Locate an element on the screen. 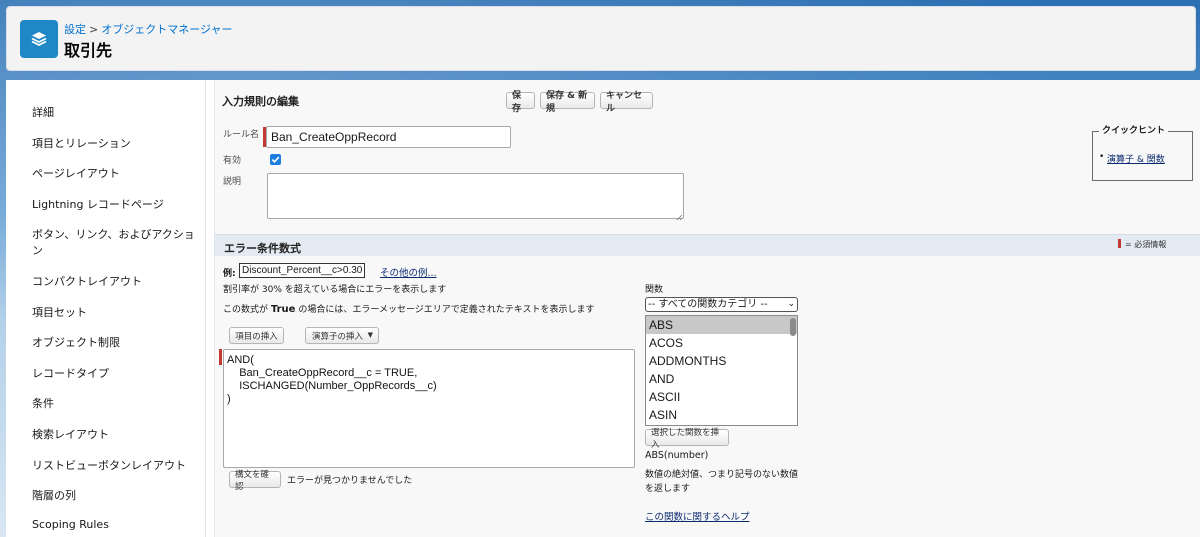  rule-name-input: Ban_CreateOppRecord is located at coordinates (388, 137).